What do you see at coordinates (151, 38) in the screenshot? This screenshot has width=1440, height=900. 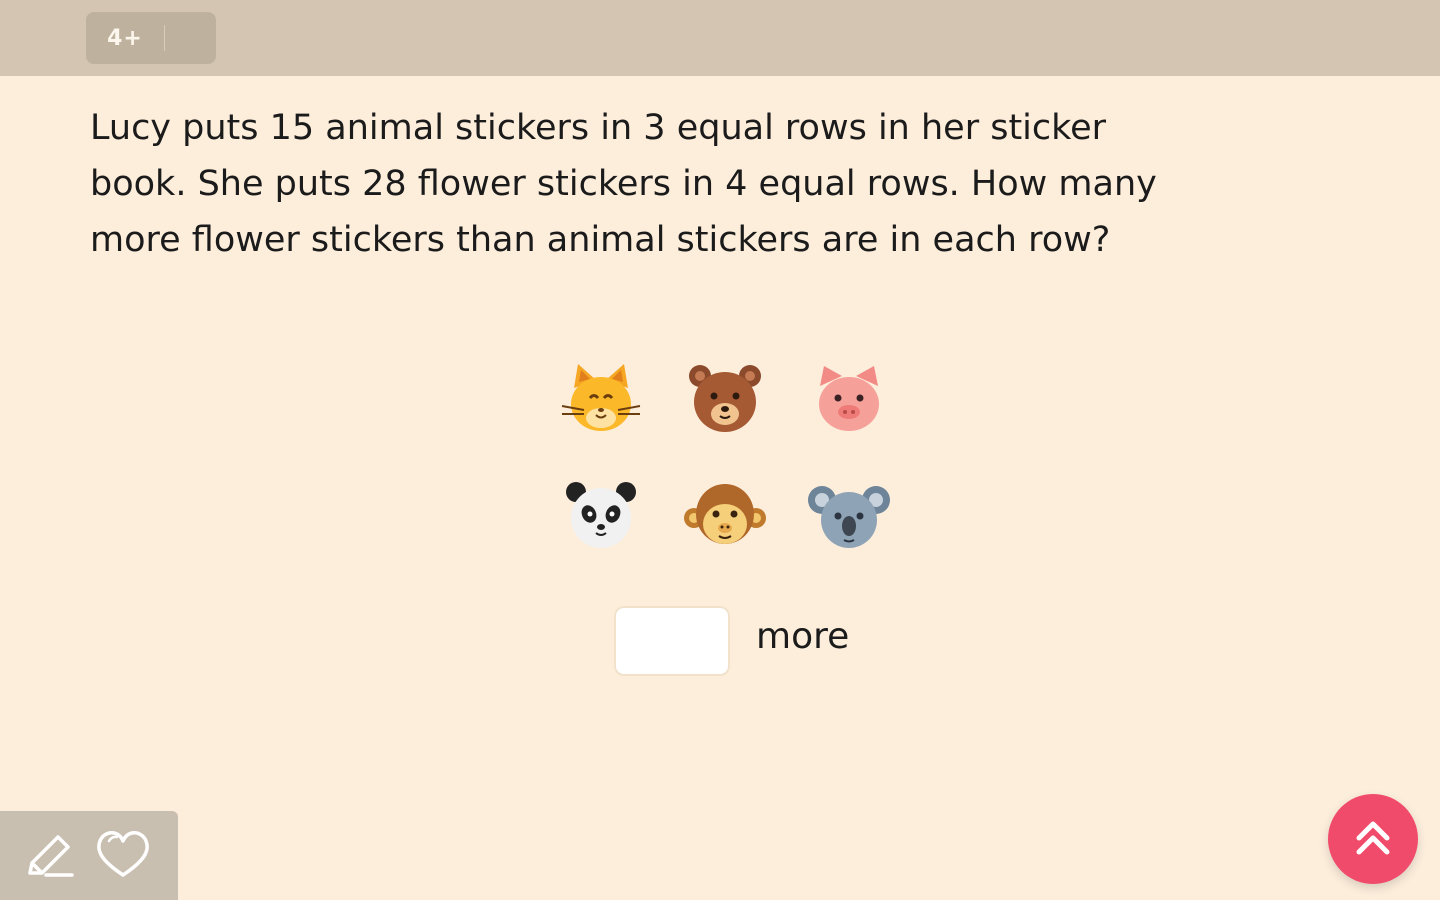 I see `grade-badge: 4+` at bounding box center [151, 38].